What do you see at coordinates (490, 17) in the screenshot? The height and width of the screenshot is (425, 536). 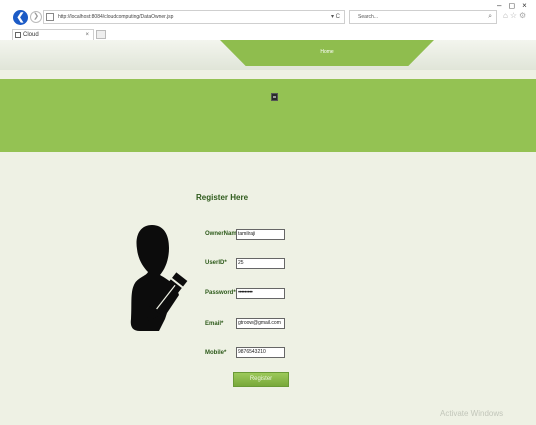 I see `search-icon: ⌕` at bounding box center [490, 17].